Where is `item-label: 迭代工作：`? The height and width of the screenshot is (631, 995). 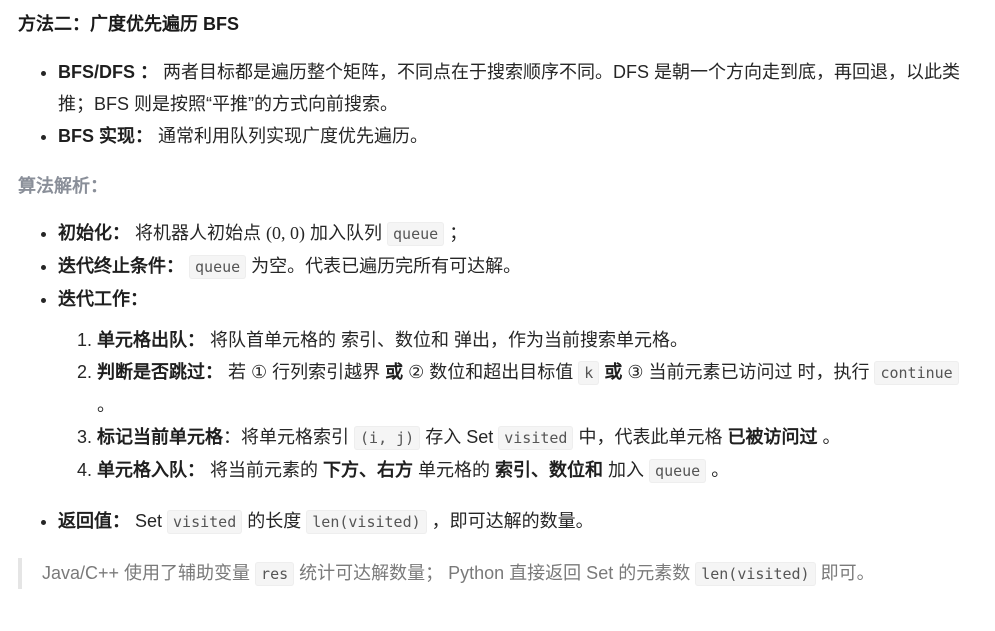
item-label: 迭代工作： is located at coordinates (103, 299).